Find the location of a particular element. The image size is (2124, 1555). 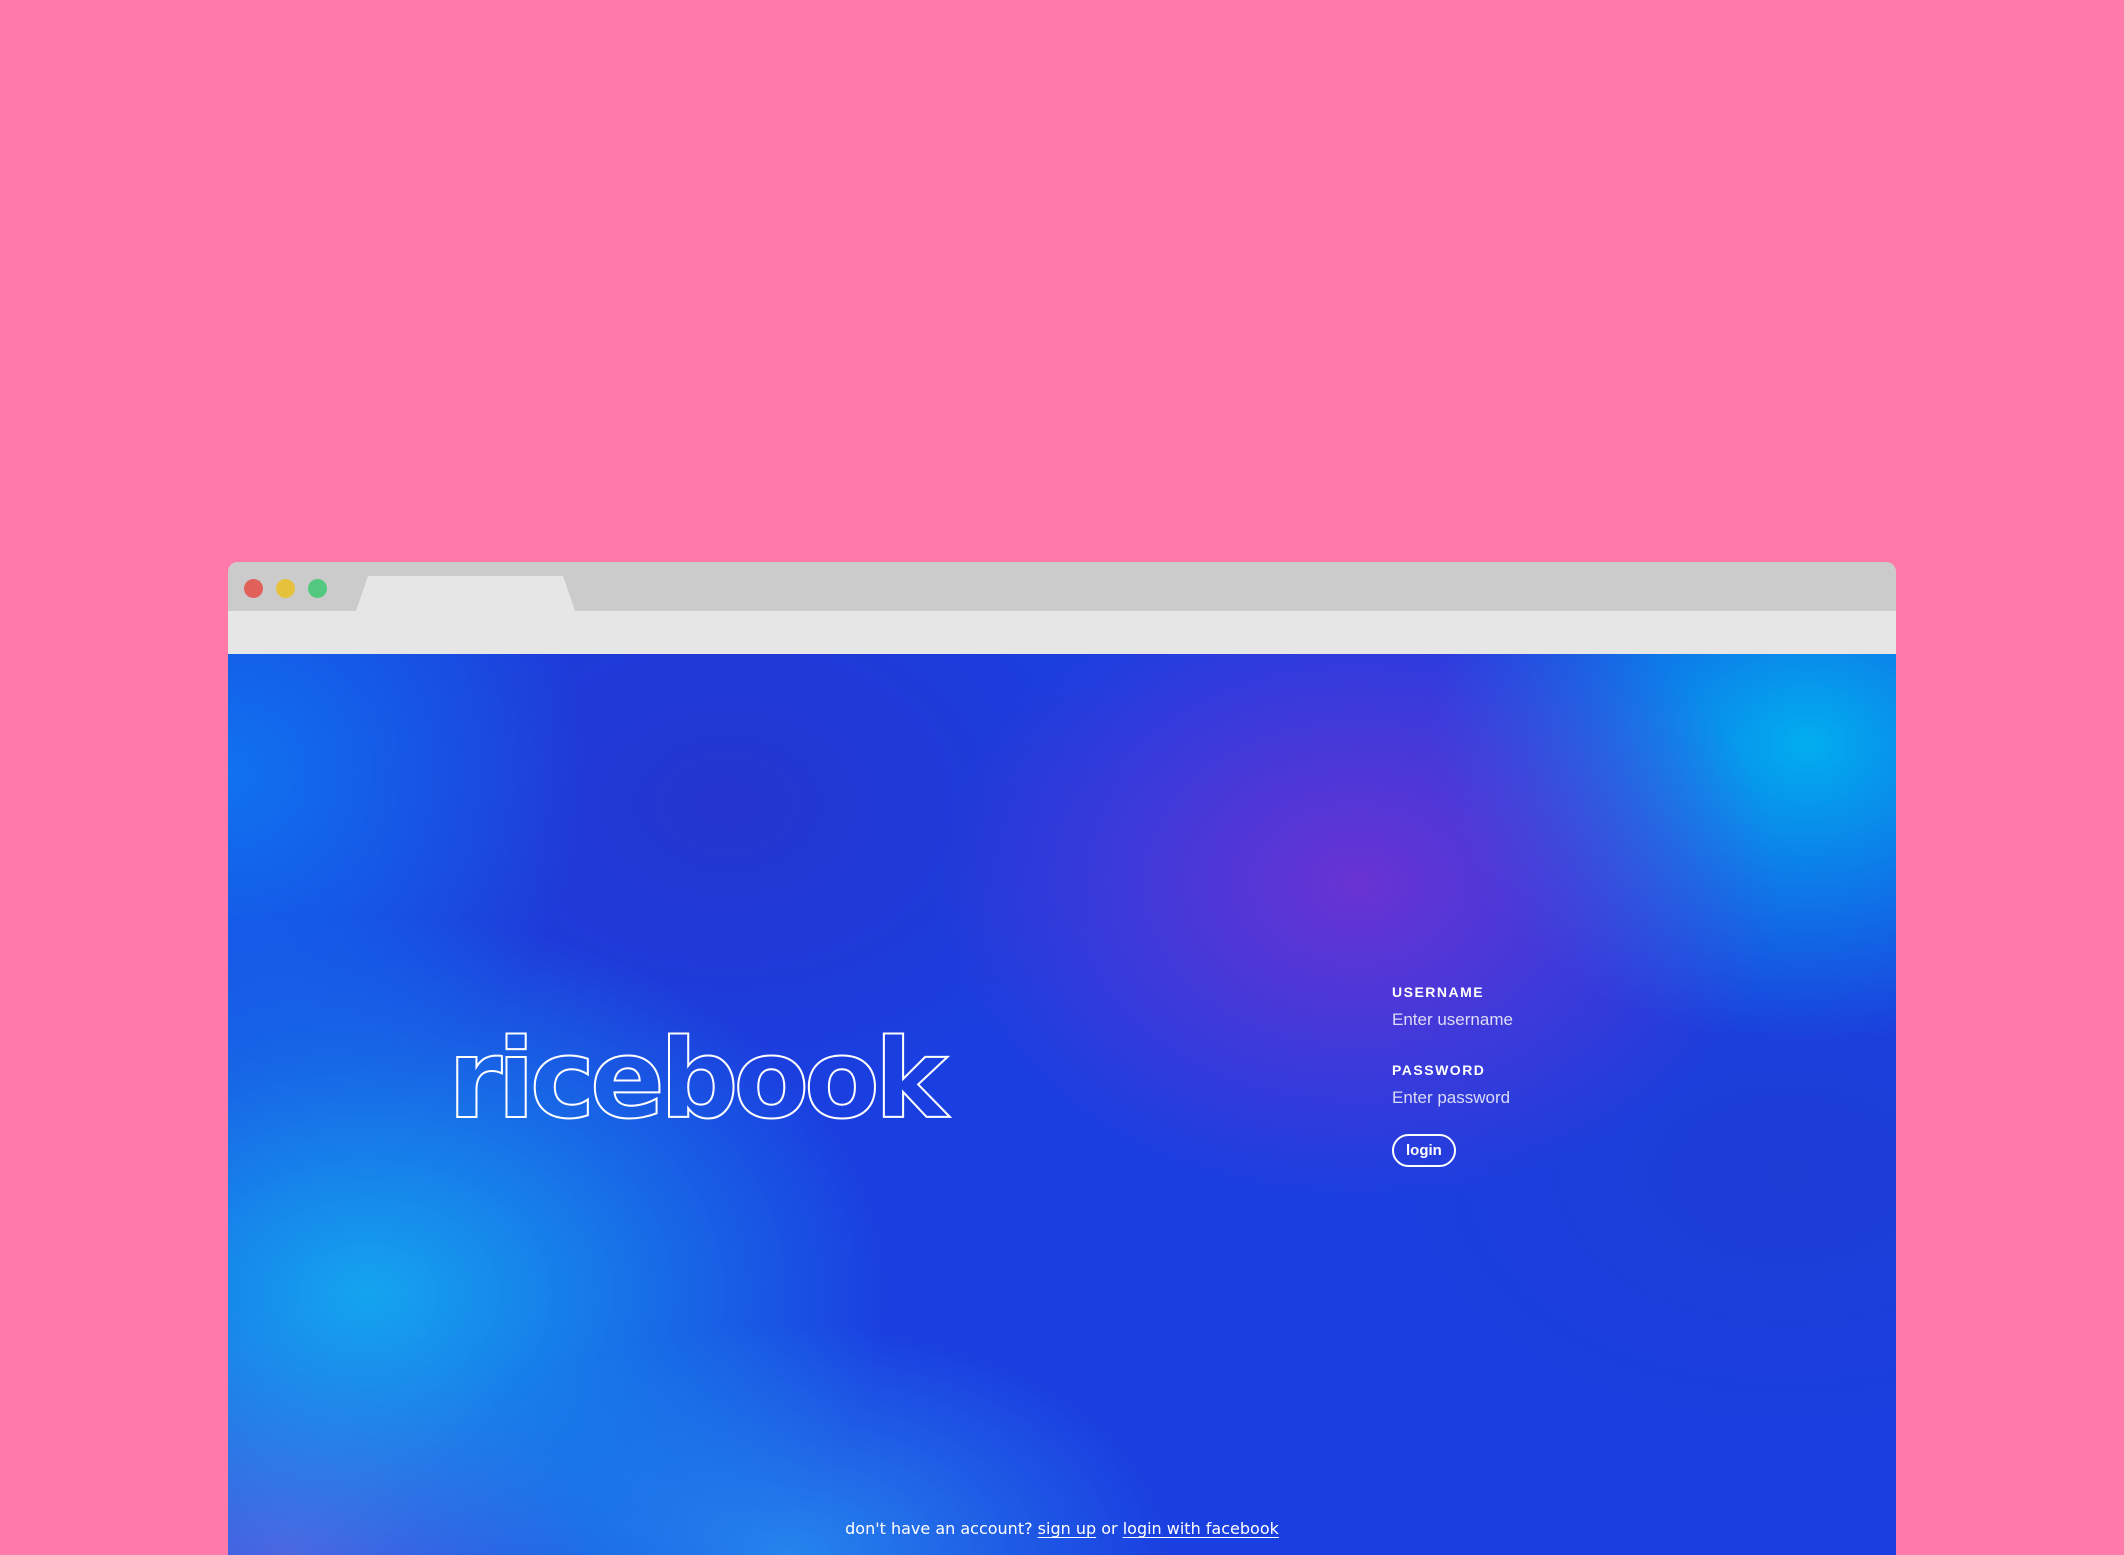

signup-prompt-text: don't have an account? is located at coordinates (939, 1528).